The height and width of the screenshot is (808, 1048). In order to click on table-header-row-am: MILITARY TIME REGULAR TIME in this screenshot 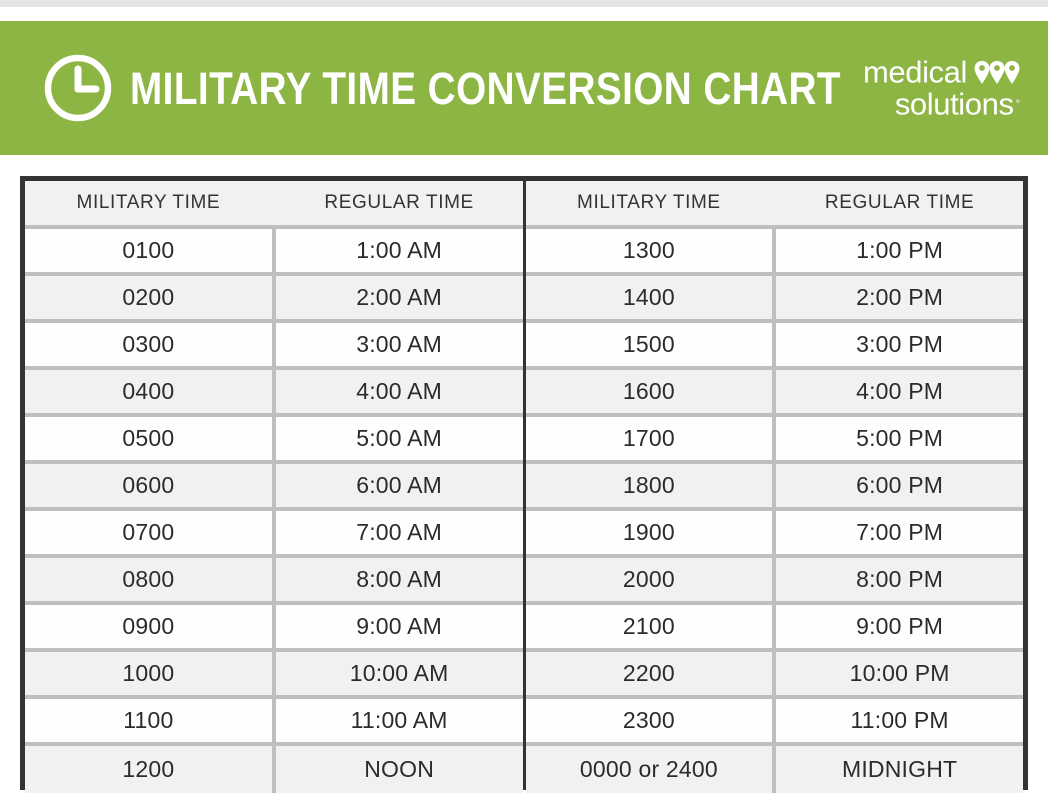, I will do `click(274, 205)`.